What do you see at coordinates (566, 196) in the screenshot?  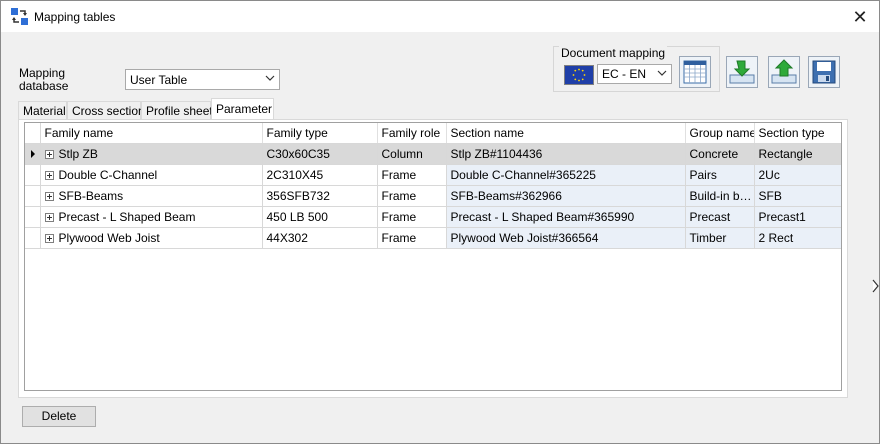 I see `cell-section-name: SFB-Beams#362966` at bounding box center [566, 196].